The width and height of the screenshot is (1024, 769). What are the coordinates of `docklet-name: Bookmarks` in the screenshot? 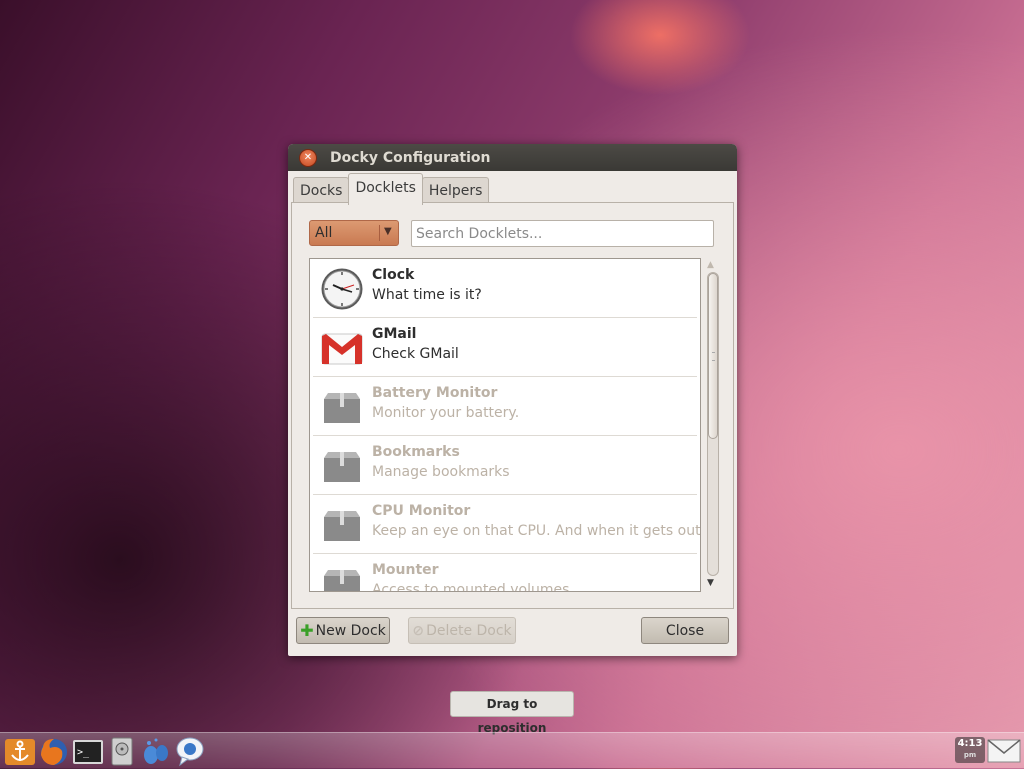 It's located at (416, 452).